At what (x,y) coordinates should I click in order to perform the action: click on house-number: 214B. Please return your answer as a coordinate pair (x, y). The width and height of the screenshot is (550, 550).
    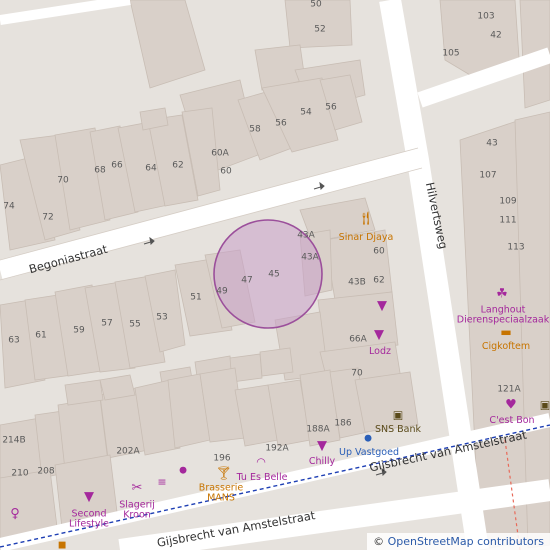
    Looking at the image, I should click on (14, 440).